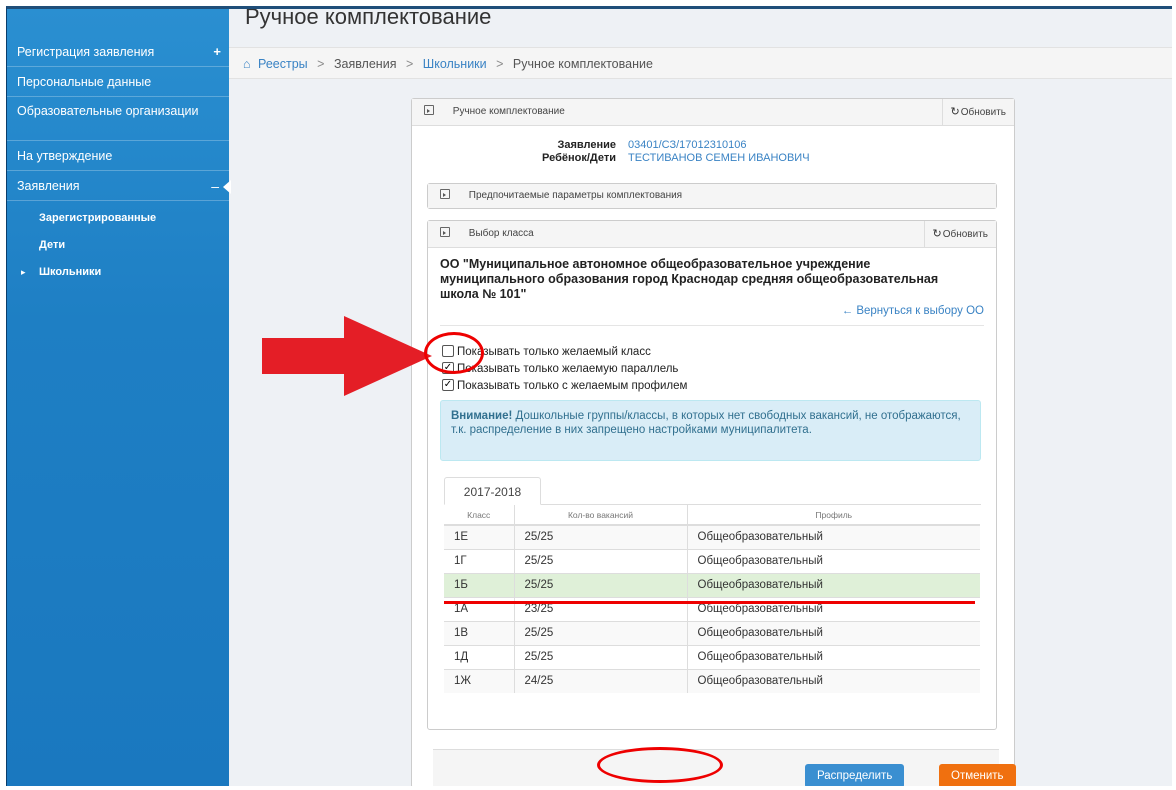 The image size is (1176, 790). I want to click on preferred-params-panel: Предпочитаемые параметры комплектования, so click(712, 196).